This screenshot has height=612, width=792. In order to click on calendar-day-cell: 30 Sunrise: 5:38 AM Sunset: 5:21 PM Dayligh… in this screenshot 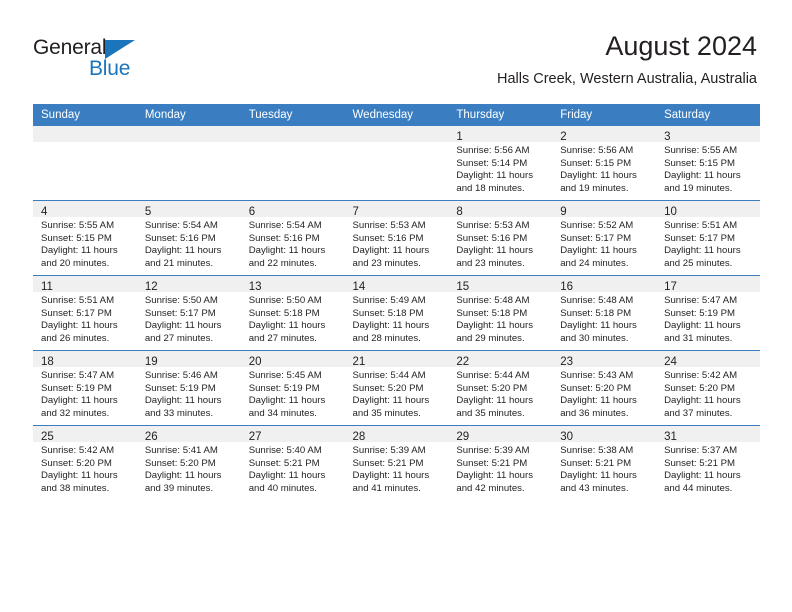, I will do `click(604, 462)`.